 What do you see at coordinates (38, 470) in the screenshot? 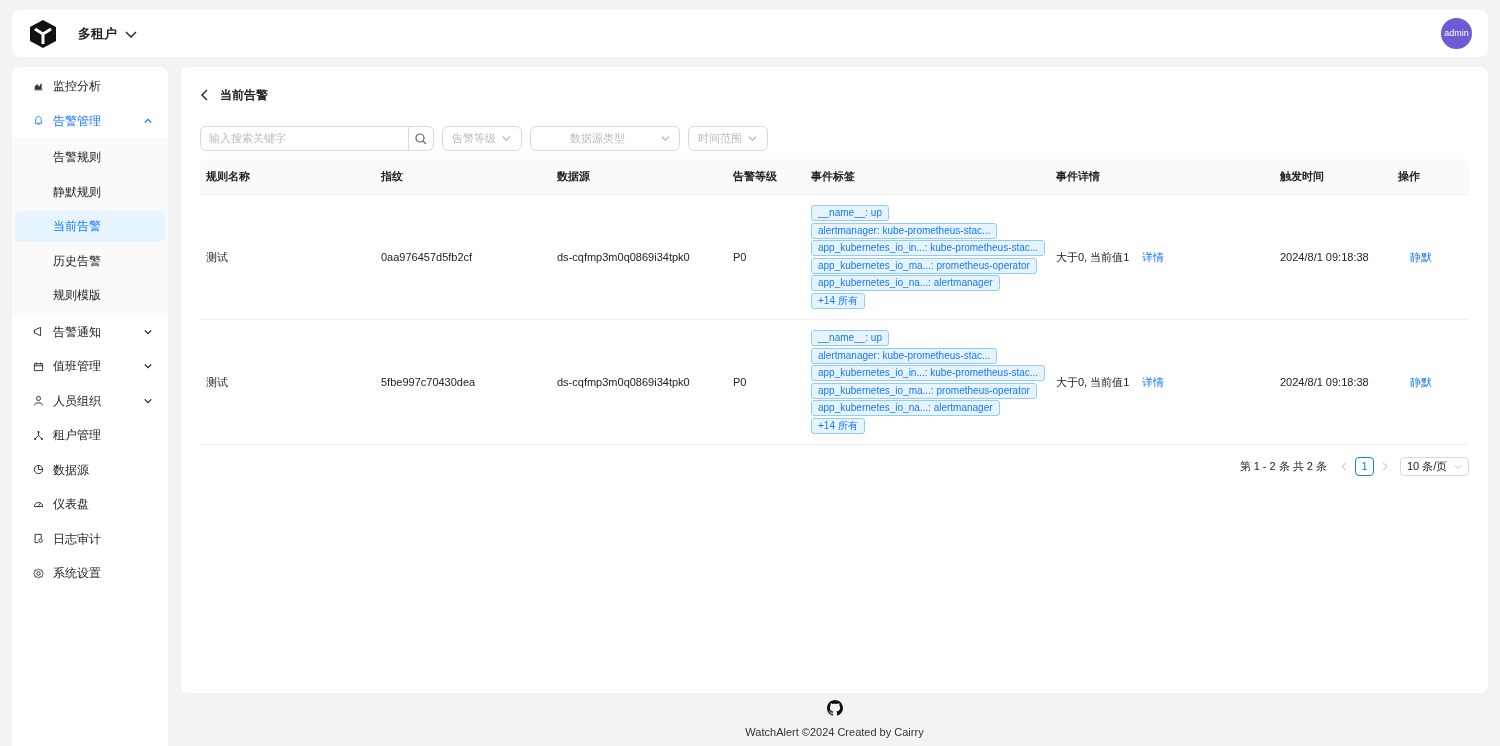
I see `pie-chart-icon` at bounding box center [38, 470].